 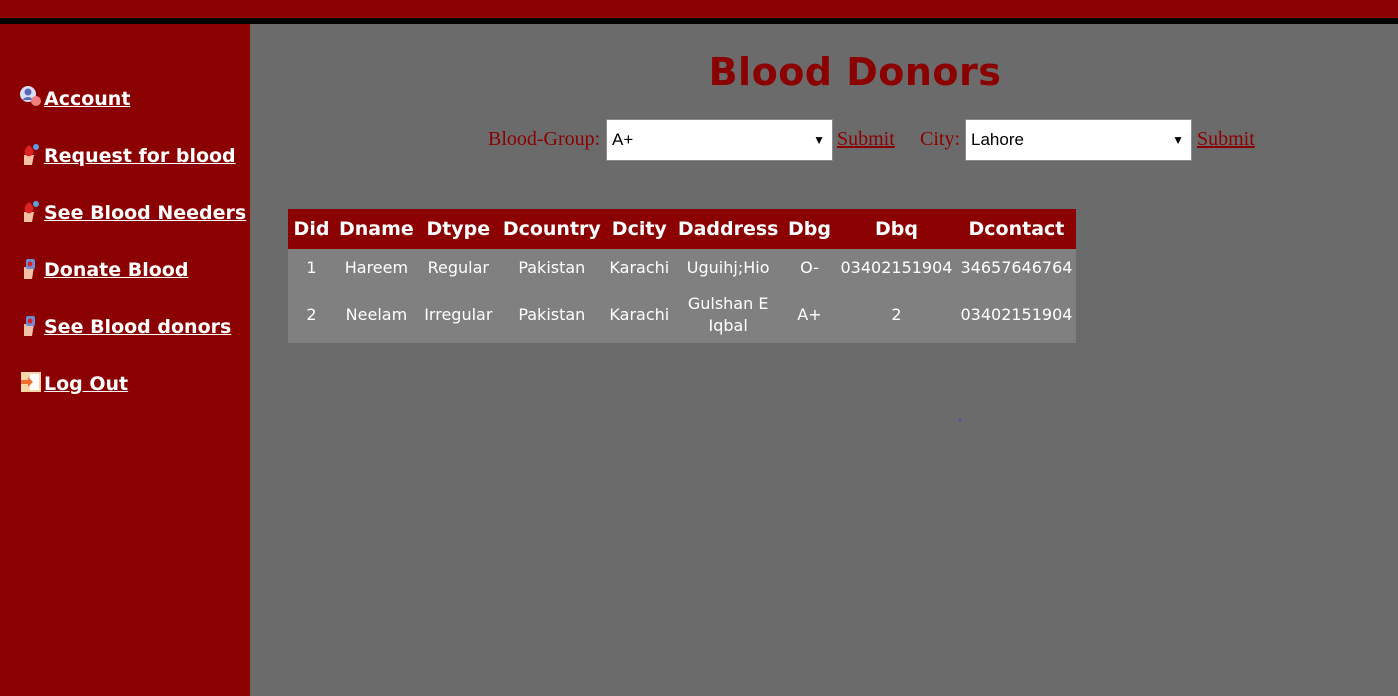 What do you see at coordinates (639, 229) in the screenshot?
I see `column-header: Dcity` at bounding box center [639, 229].